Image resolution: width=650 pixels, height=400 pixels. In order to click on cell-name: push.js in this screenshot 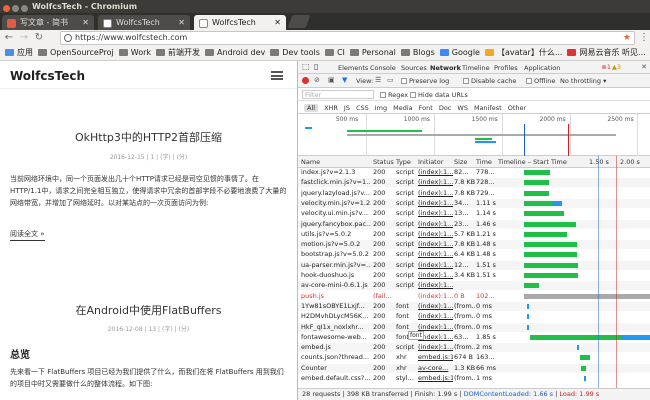, I will do `click(336, 296)`.